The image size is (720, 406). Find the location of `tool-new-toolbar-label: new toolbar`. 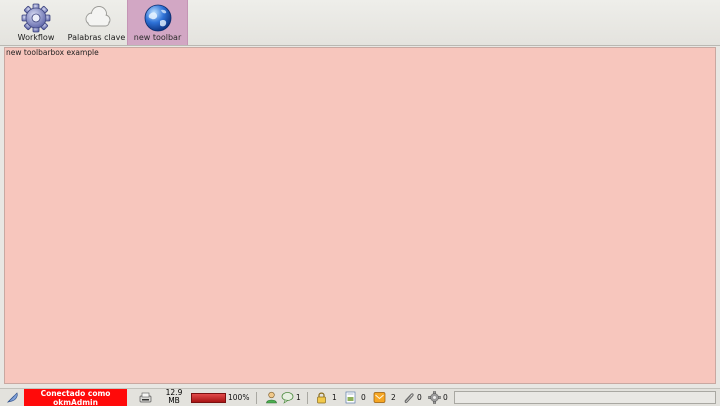

tool-new-toolbar-label: new toolbar is located at coordinates (157, 37).